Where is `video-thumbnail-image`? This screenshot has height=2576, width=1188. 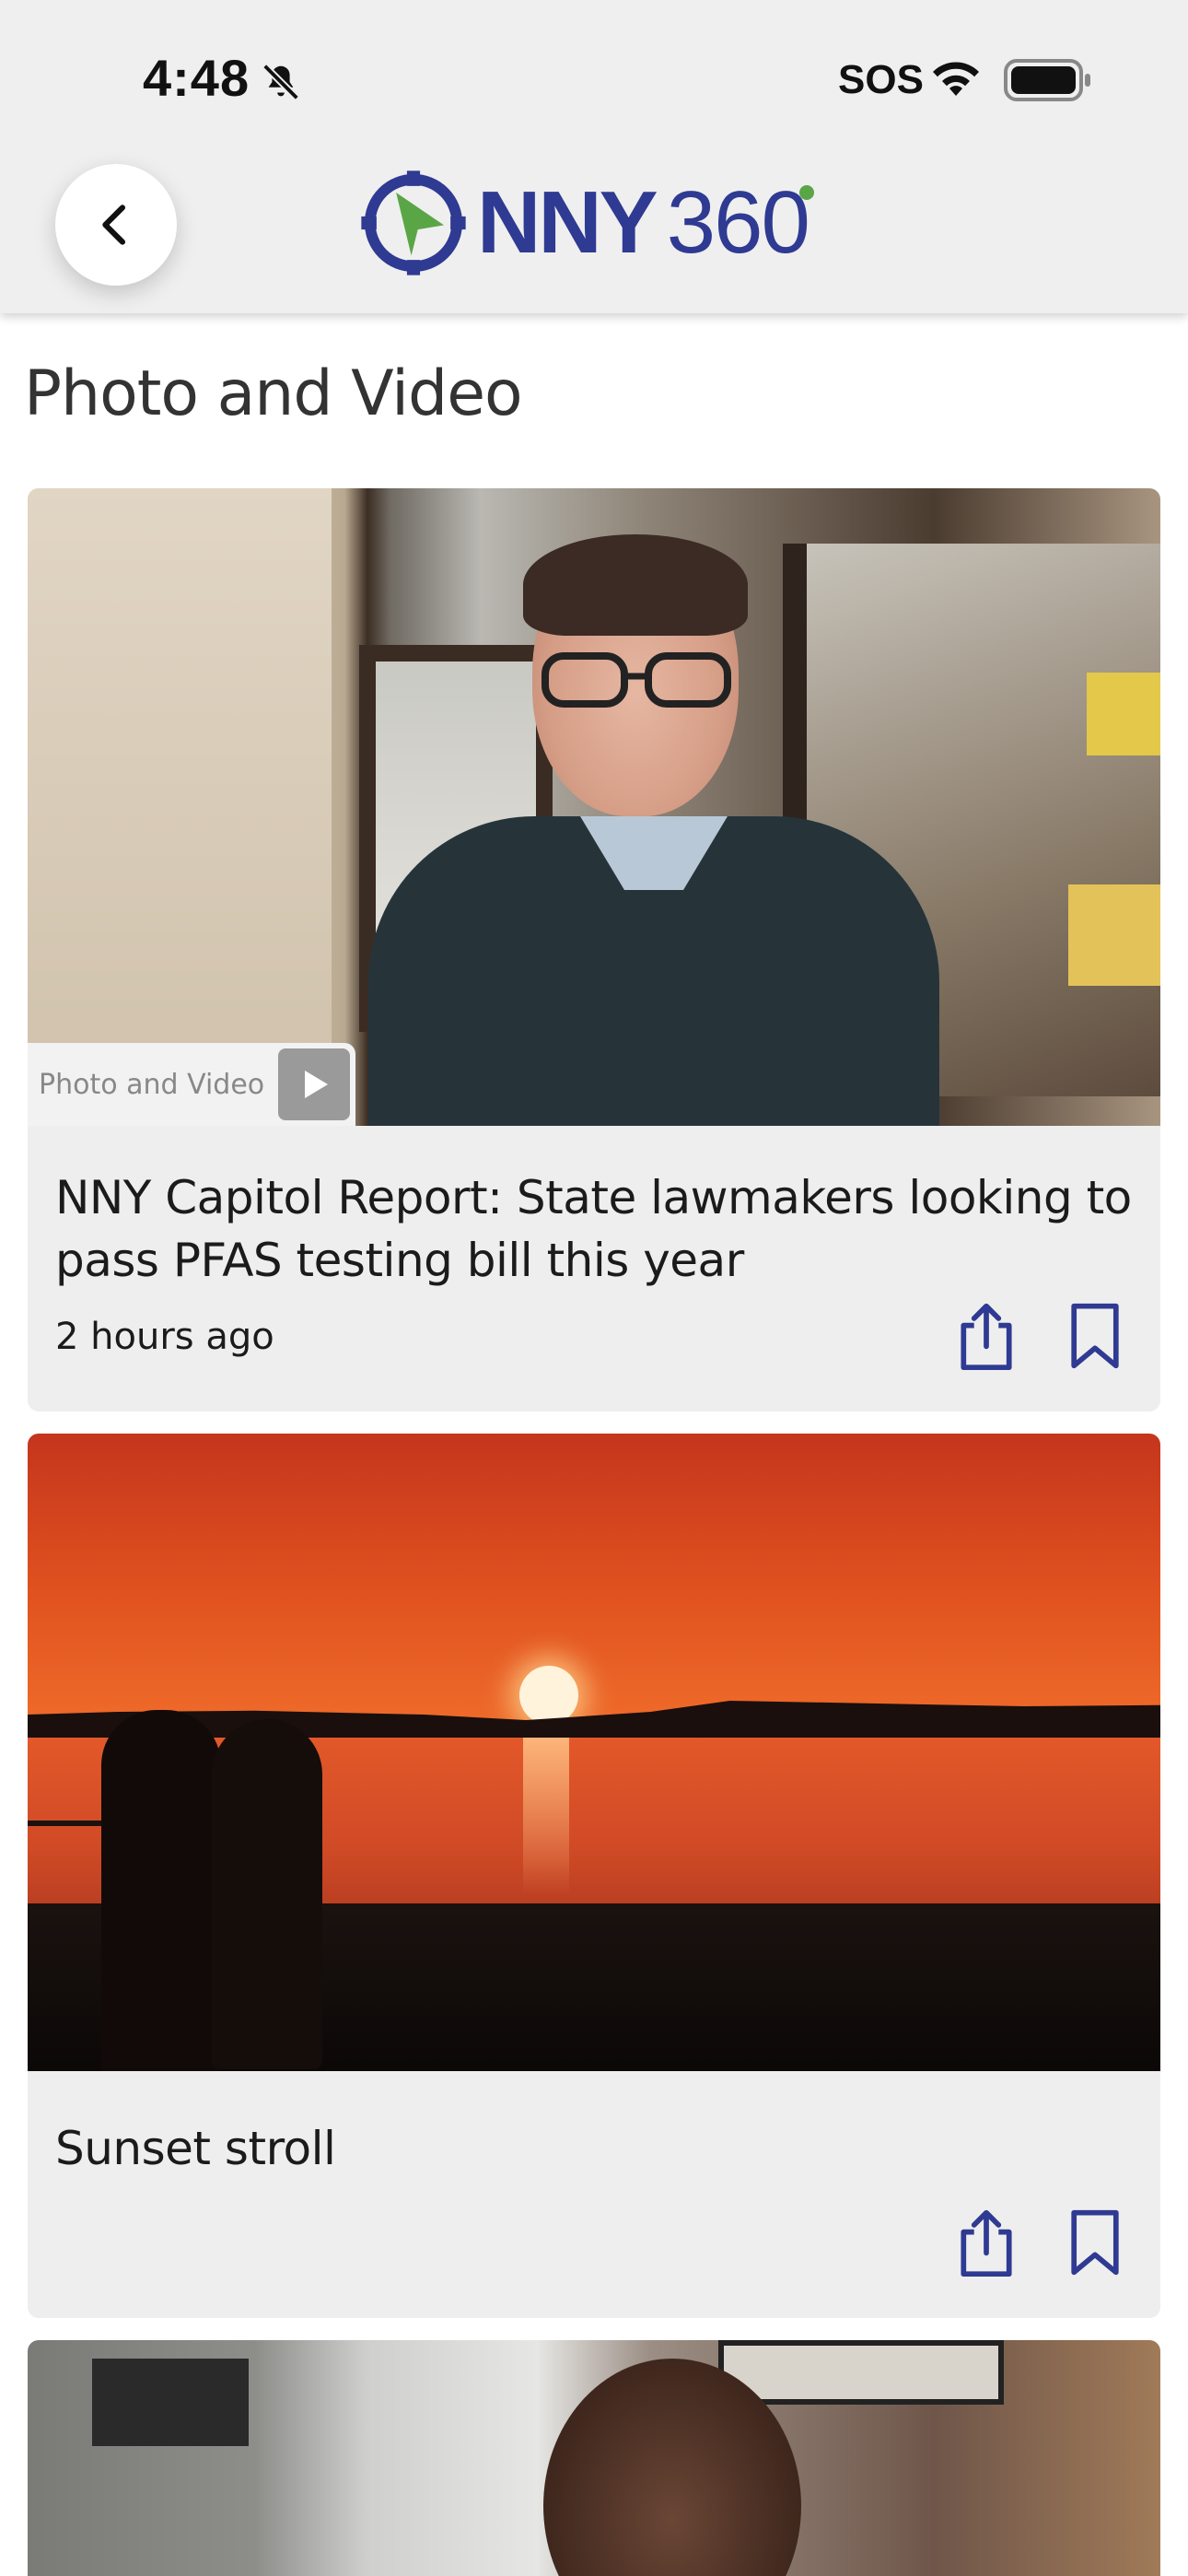
video-thumbnail-image is located at coordinates (594, 2458).